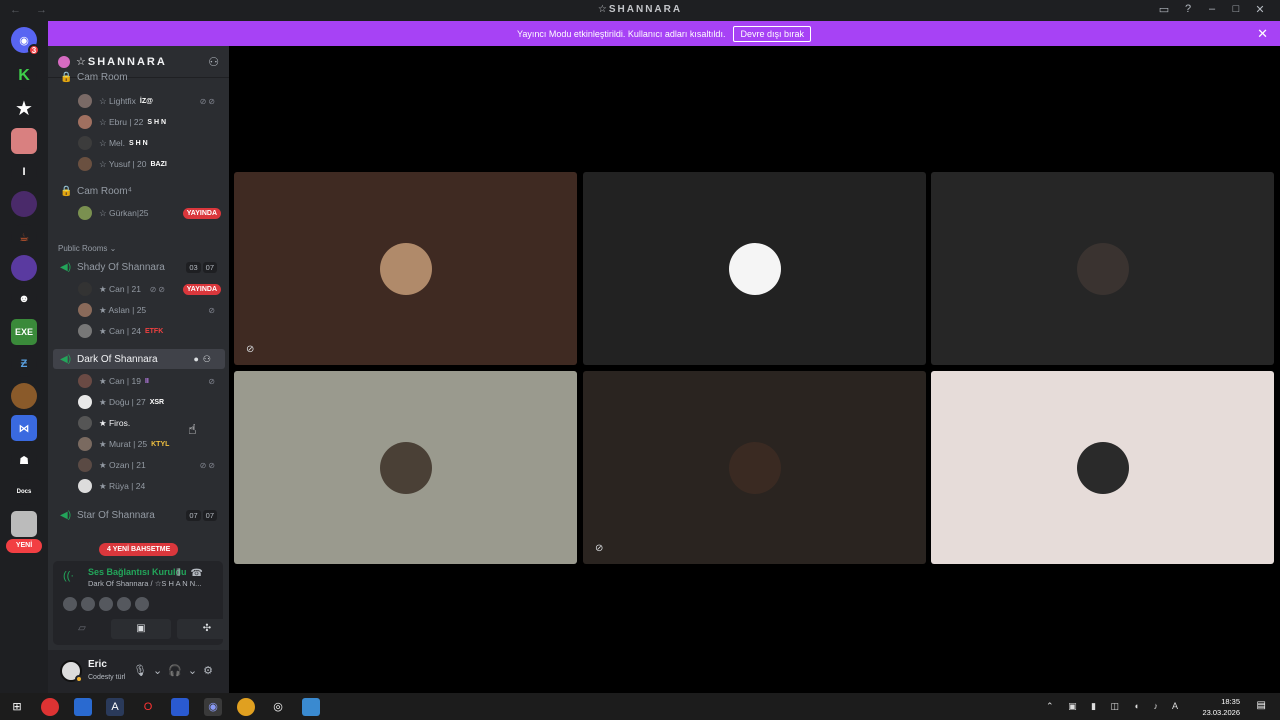 This screenshot has width=1280, height=720. What do you see at coordinates (1115, 706) in the screenshot?
I see `system-tray-icons: ⌃ ▣ ▮ ◫ ◖ ♪ A` at bounding box center [1115, 706].